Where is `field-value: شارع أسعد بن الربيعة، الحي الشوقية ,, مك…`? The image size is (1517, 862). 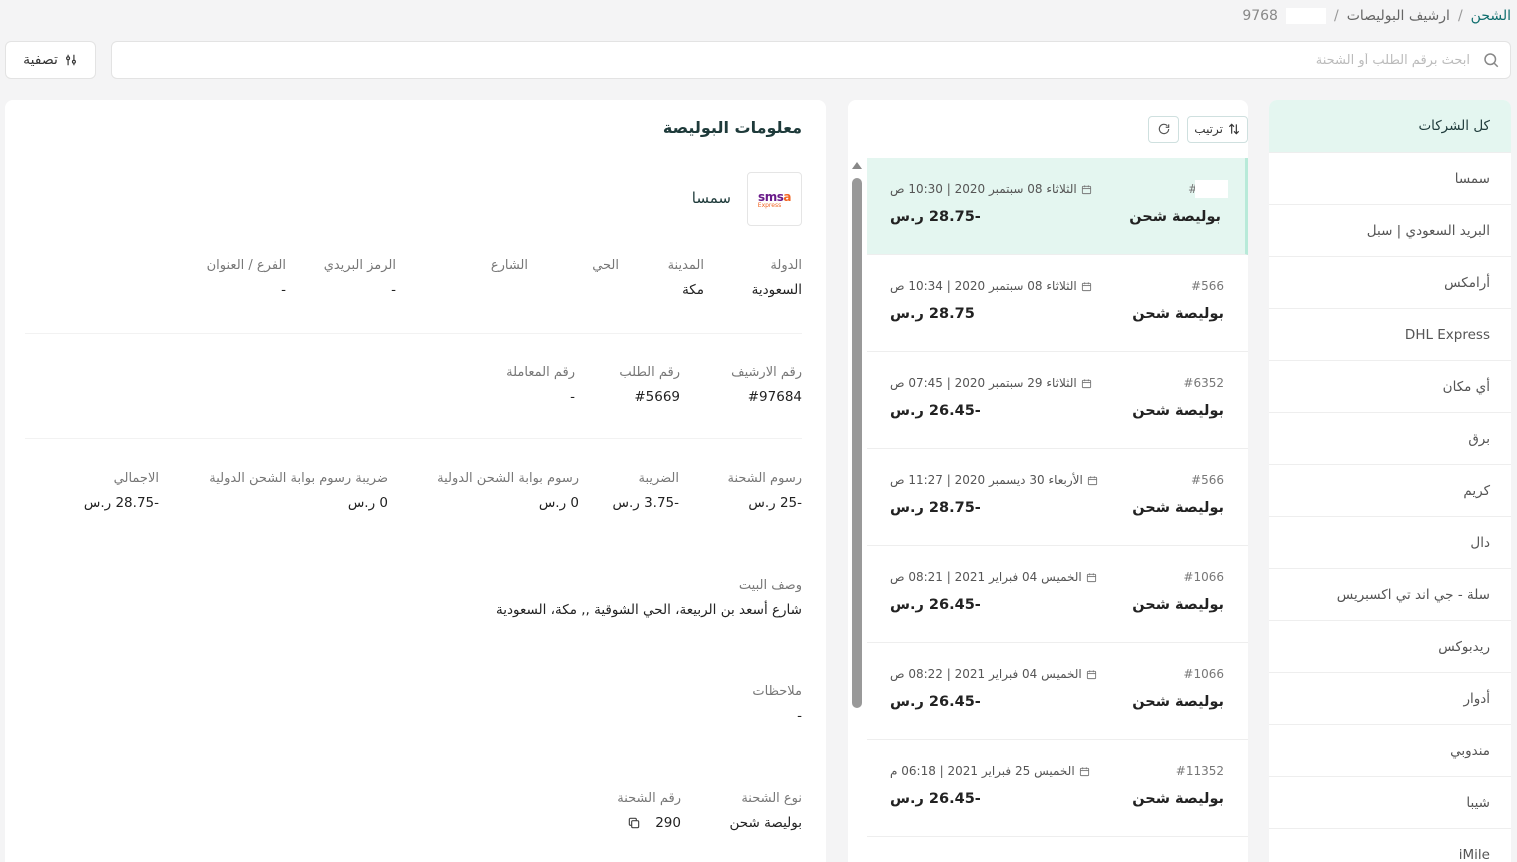 field-value: شارع أسعد بن الربيعة، الحي الشوقية ,, مك… is located at coordinates (648, 610).